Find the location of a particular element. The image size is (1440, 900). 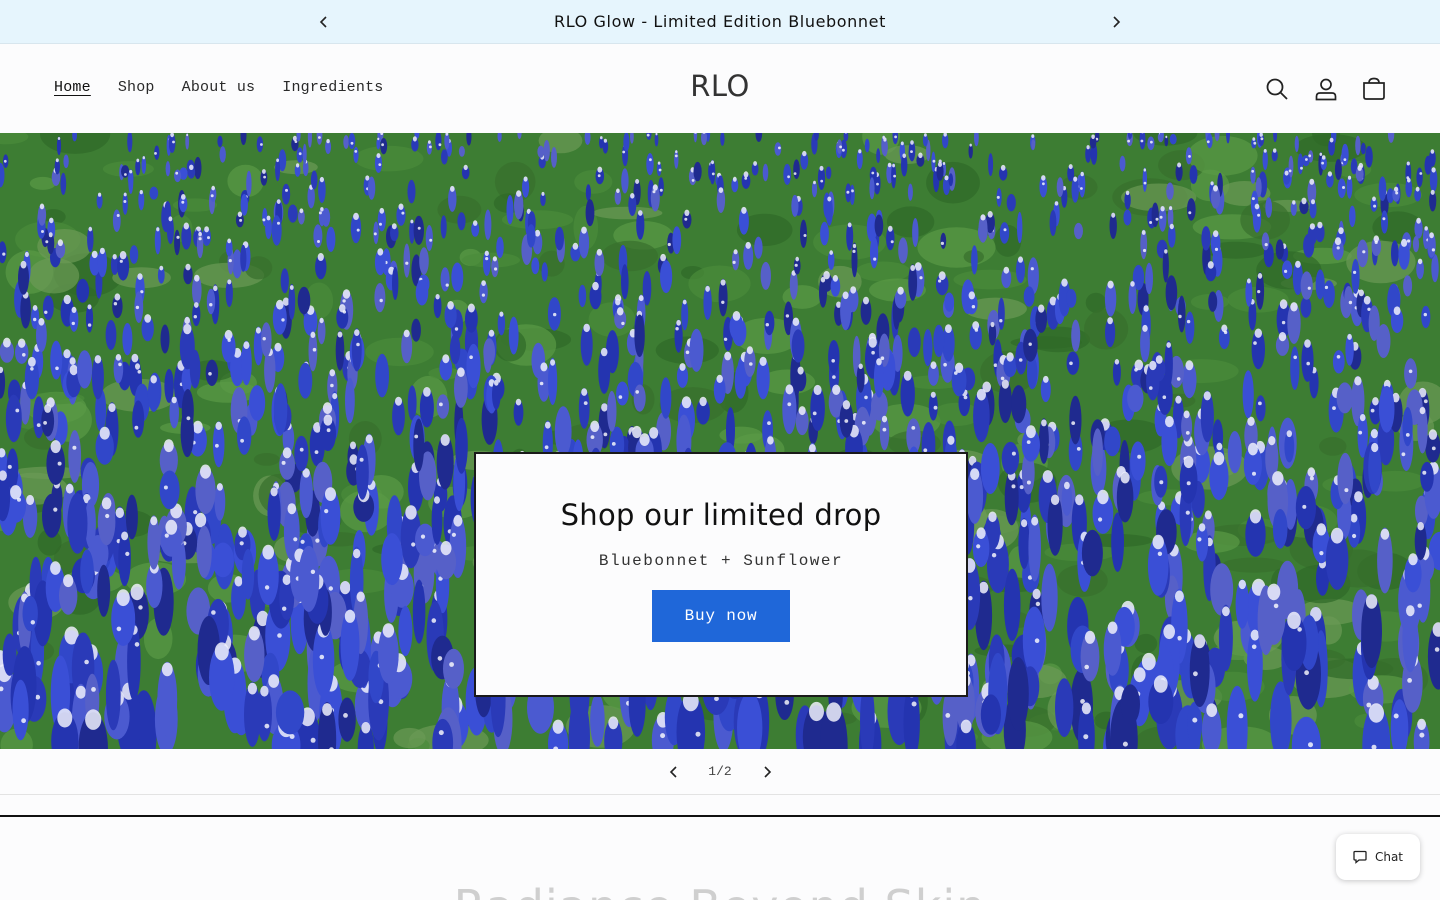

announcement-text: RLO Glow - Limited Edition Bluebonnet is located at coordinates (720, 21).